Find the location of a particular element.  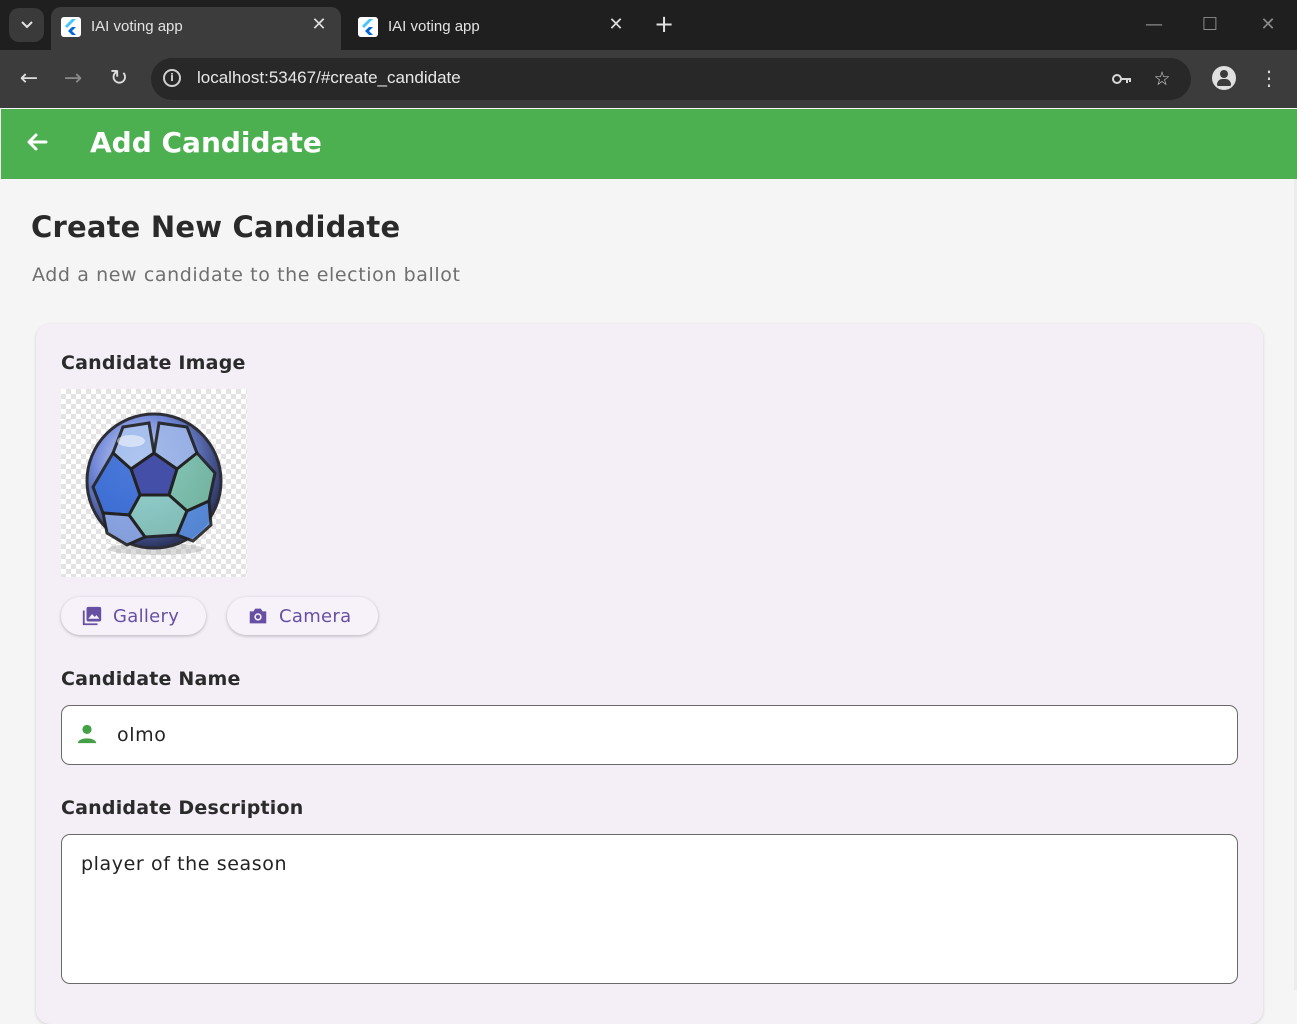

maximize-icon: ☐ is located at coordinates (1210, 25).